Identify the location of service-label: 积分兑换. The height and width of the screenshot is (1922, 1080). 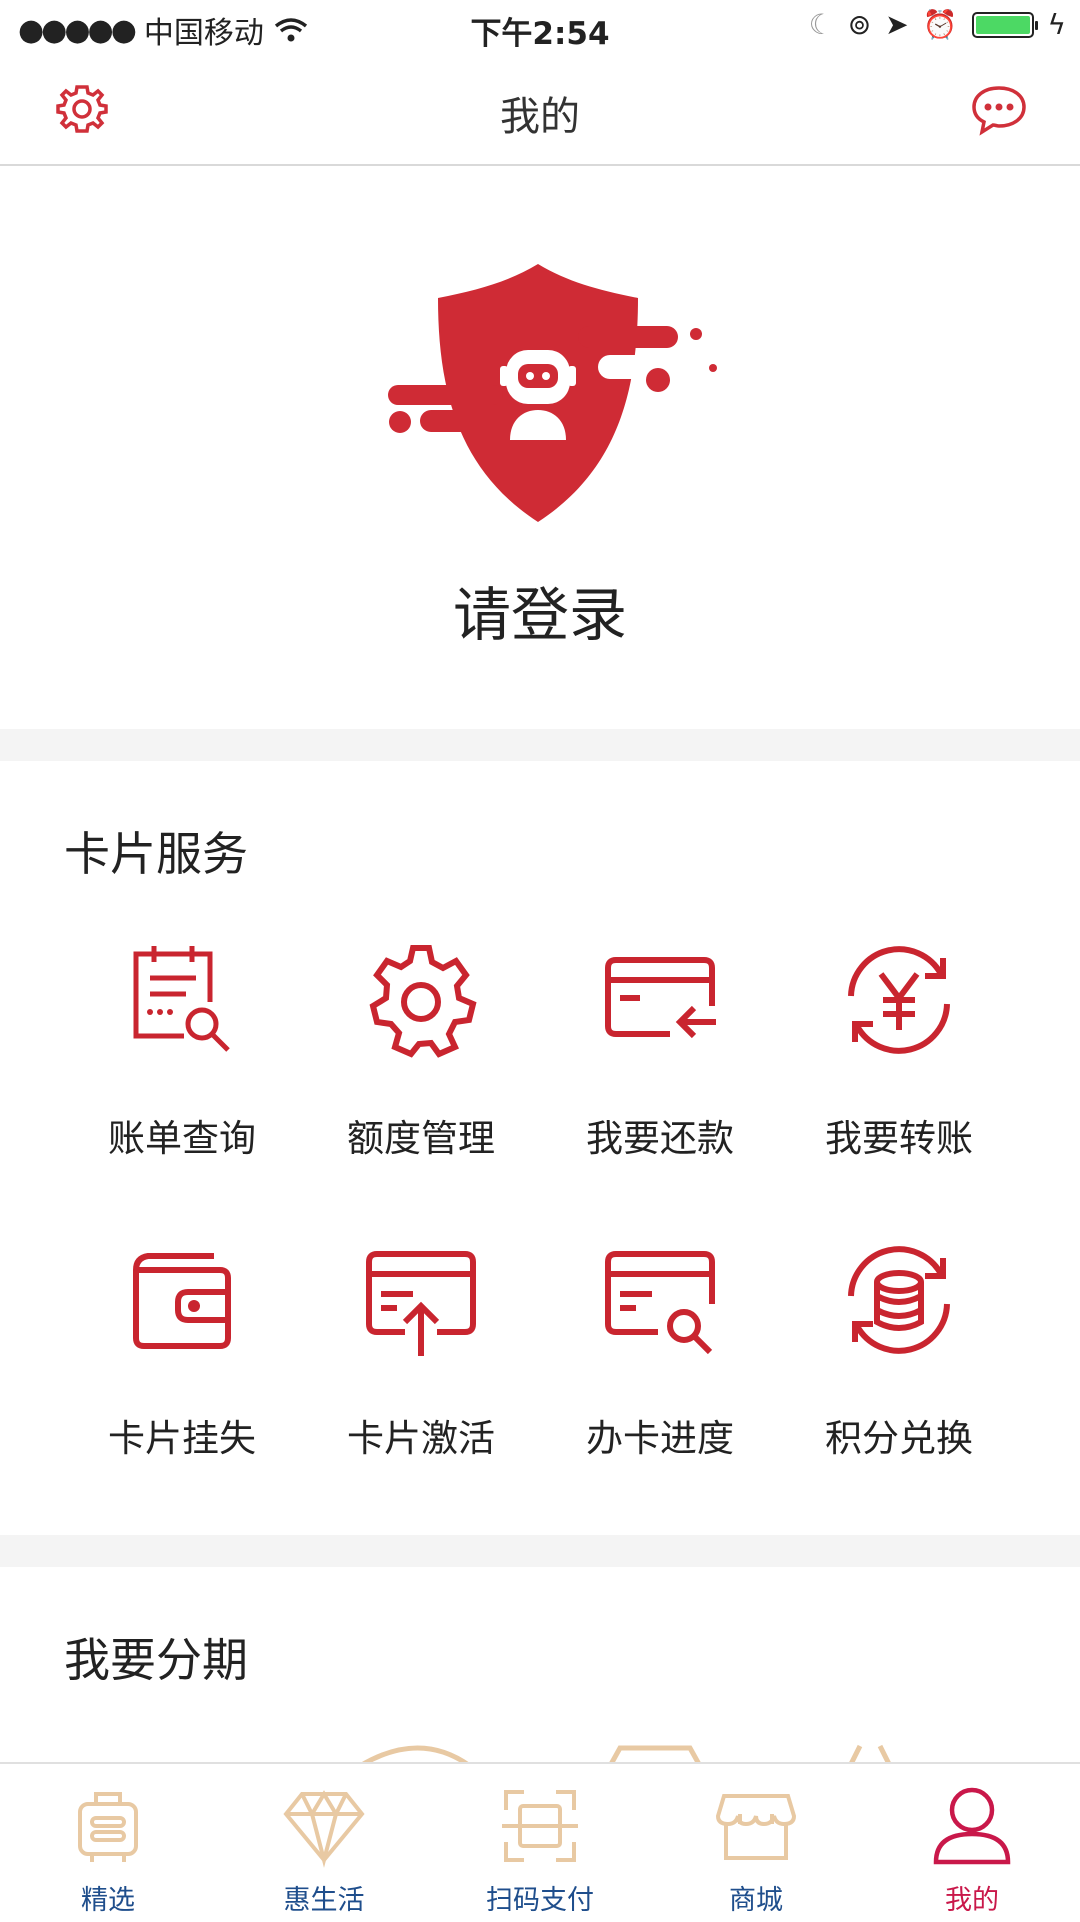
(899, 1438).